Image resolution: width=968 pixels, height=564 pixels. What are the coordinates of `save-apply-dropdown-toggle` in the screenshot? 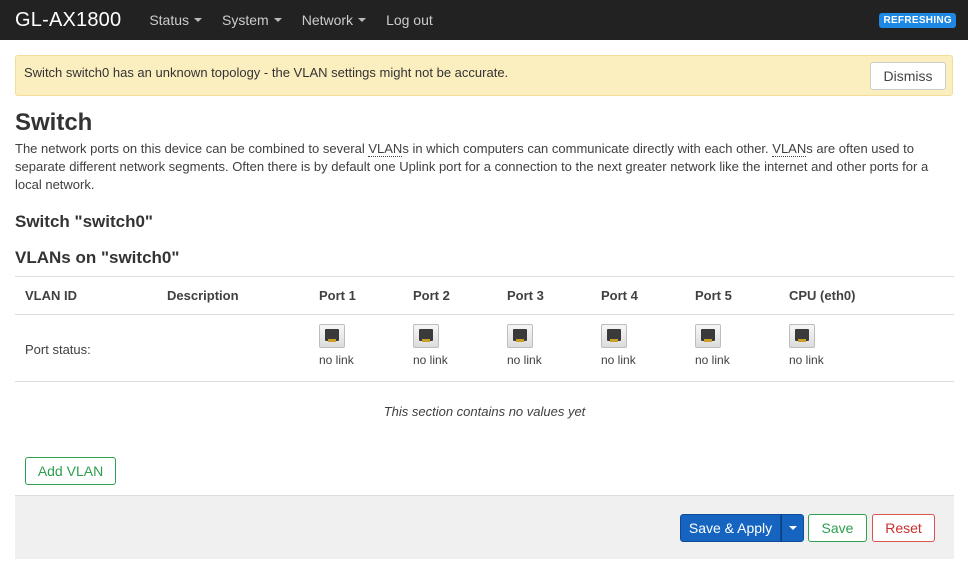 It's located at (792, 528).